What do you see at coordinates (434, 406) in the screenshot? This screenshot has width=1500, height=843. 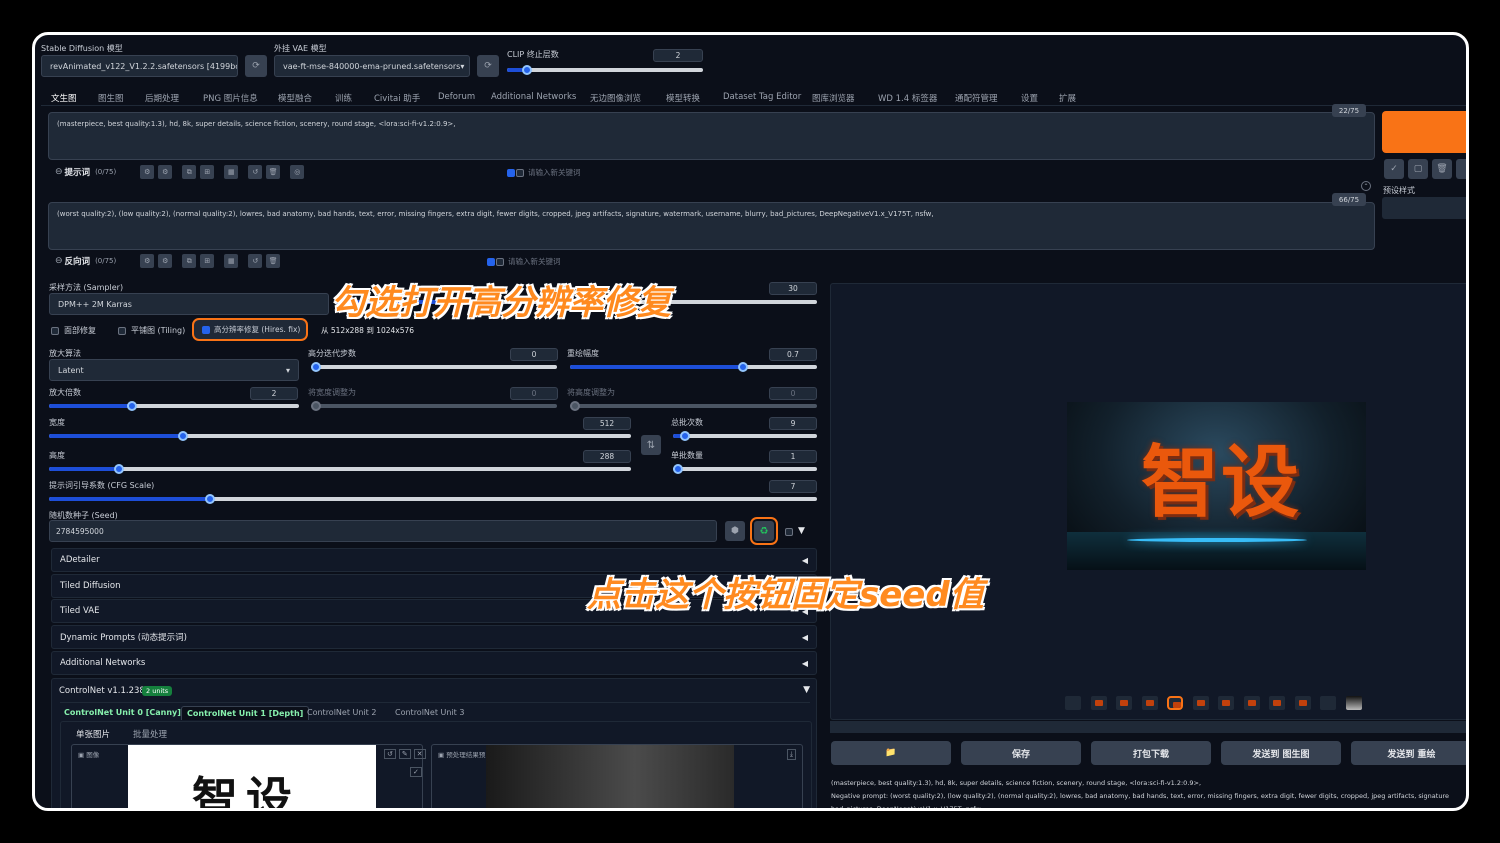 I see `width-to-slider` at bounding box center [434, 406].